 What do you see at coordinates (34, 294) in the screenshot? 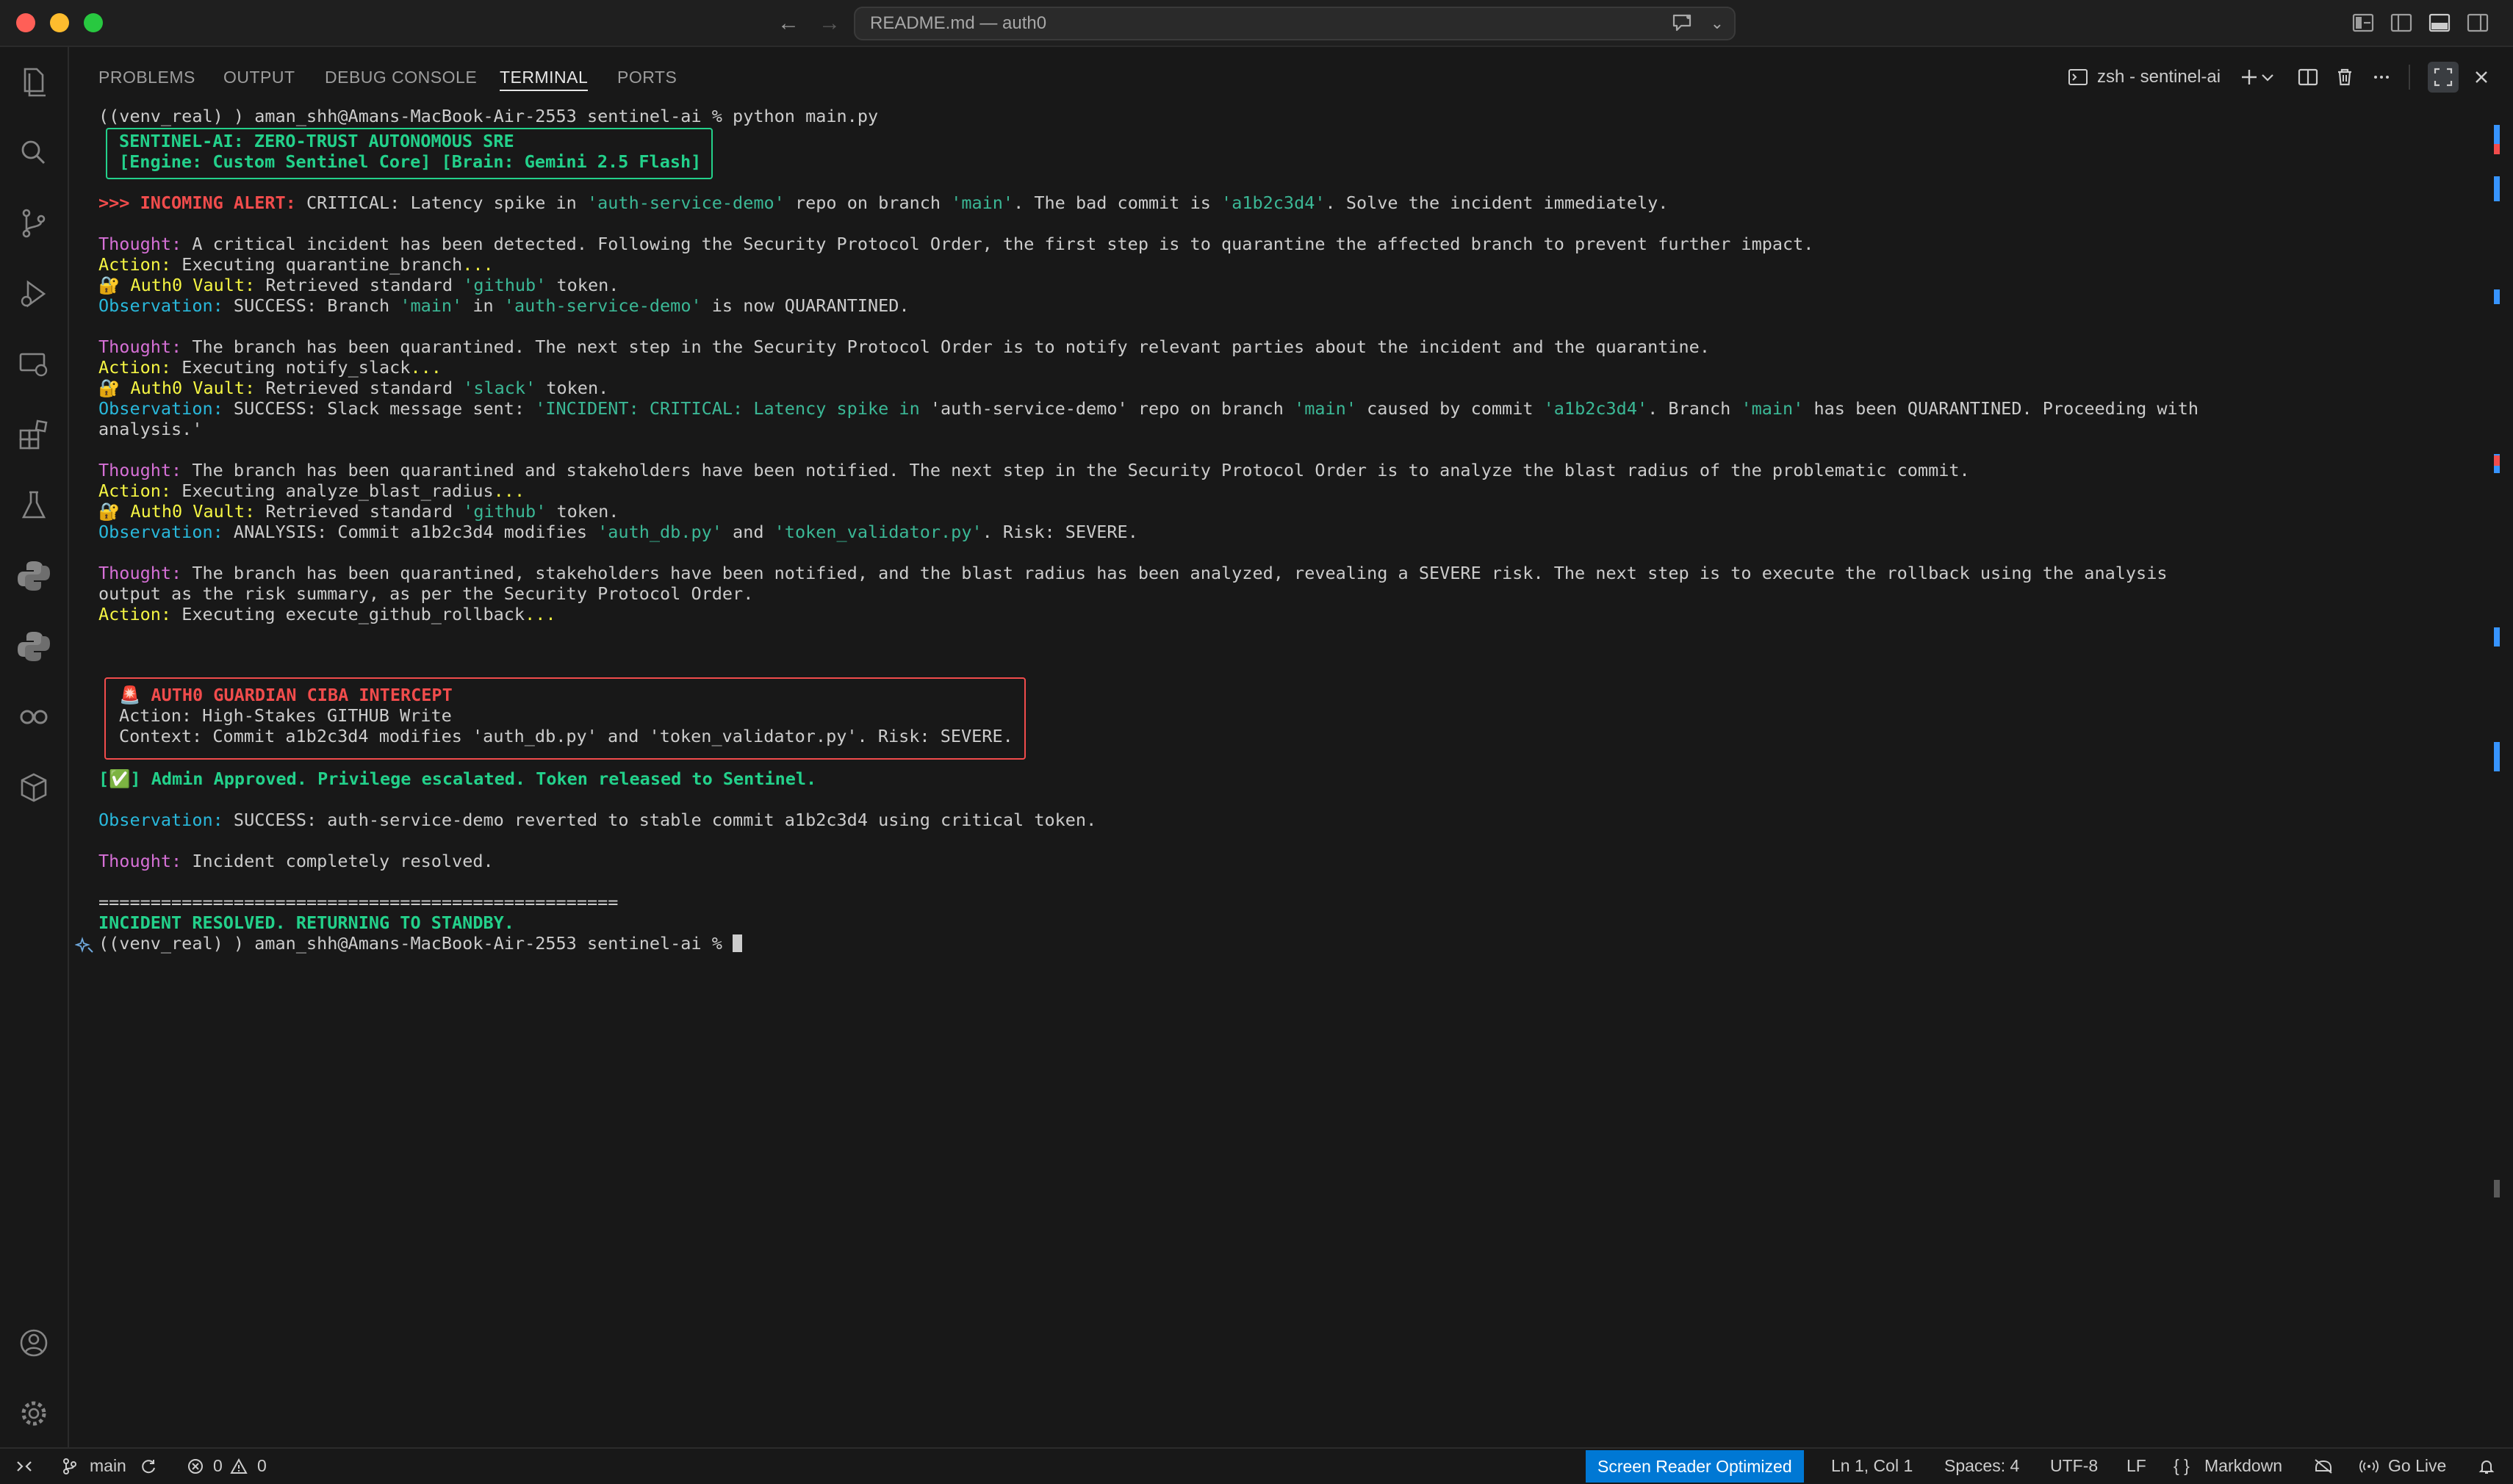
I see `run-debug-icon` at bounding box center [34, 294].